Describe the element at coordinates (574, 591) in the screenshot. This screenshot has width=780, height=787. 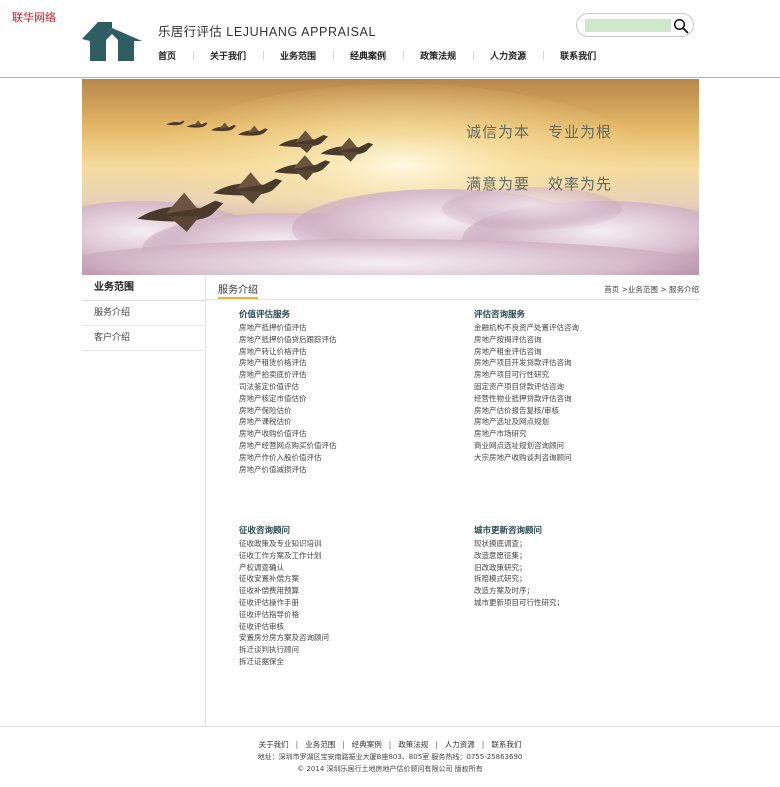
I see `service-item: 改造方案及时序；` at that location.